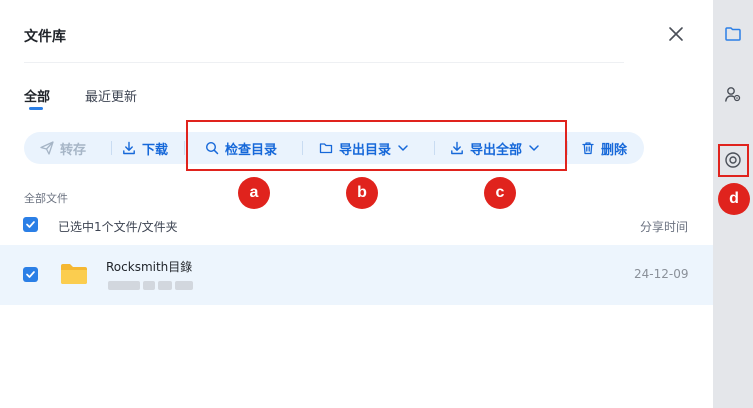  What do you see at coordinates (356, 275) in the screenshot?
I see `table-row: Rocksmith目錄 24-12-09` at bounding box center [356, 275].